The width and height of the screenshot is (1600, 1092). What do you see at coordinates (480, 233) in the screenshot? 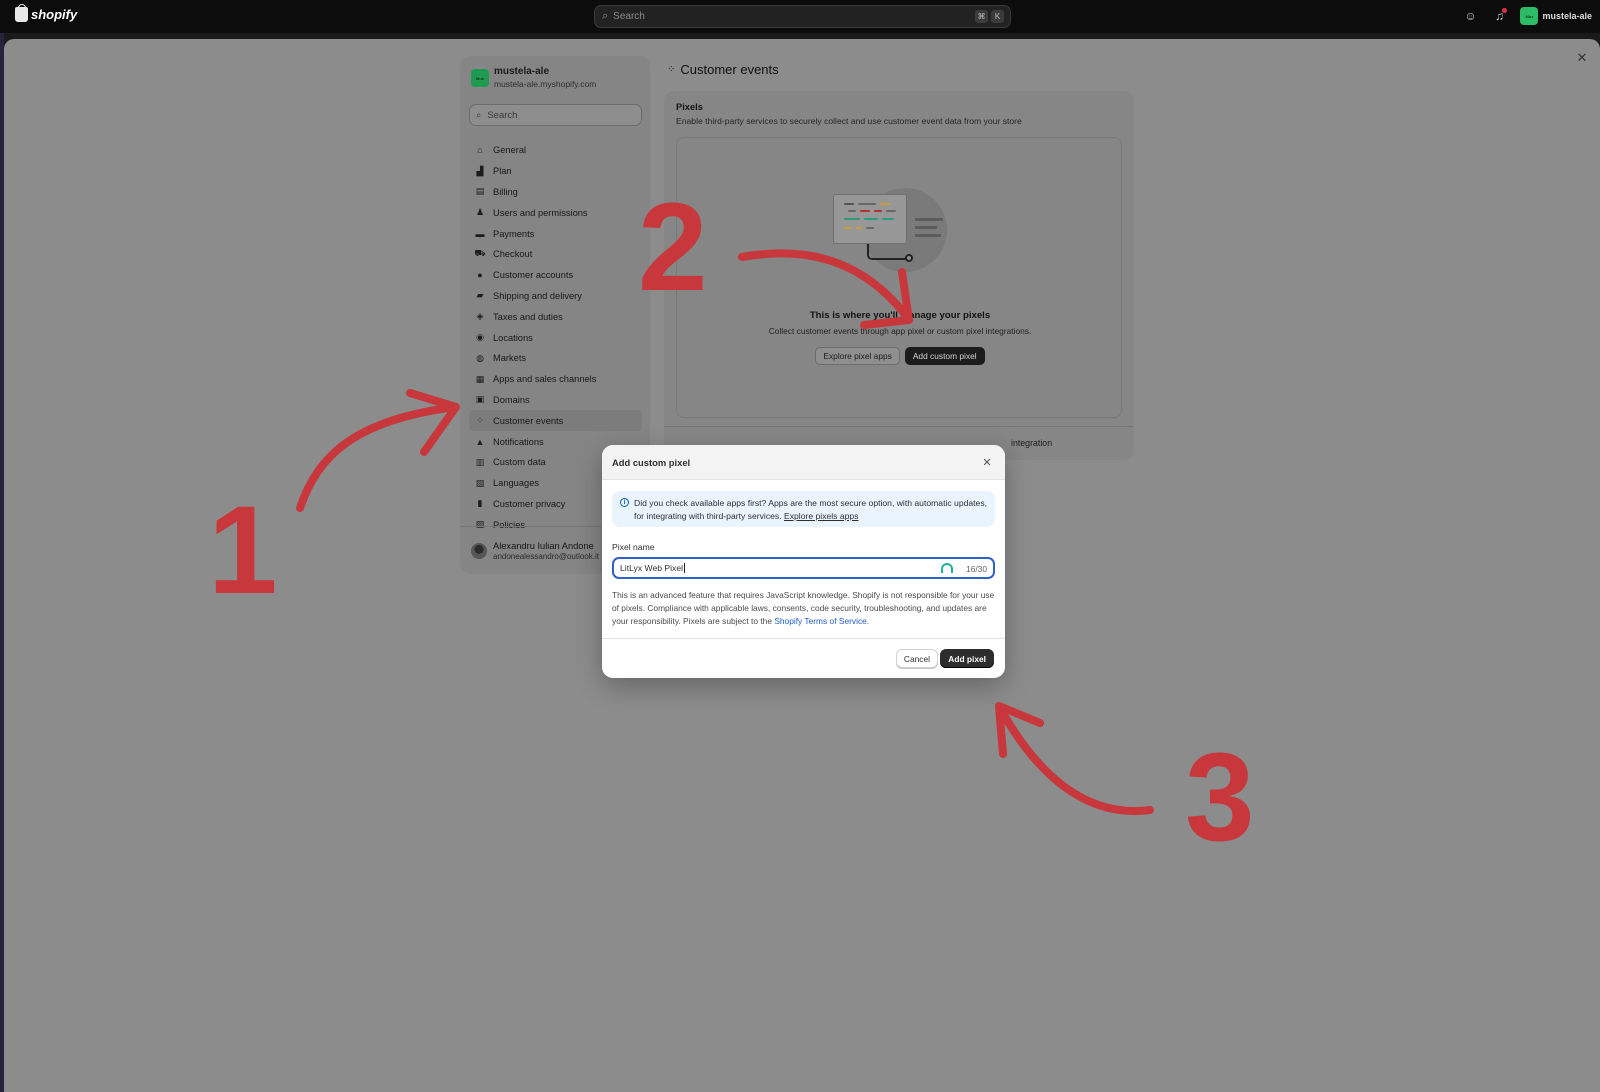
I see `payment-icon: ▬` at bounding box center [480, 233].